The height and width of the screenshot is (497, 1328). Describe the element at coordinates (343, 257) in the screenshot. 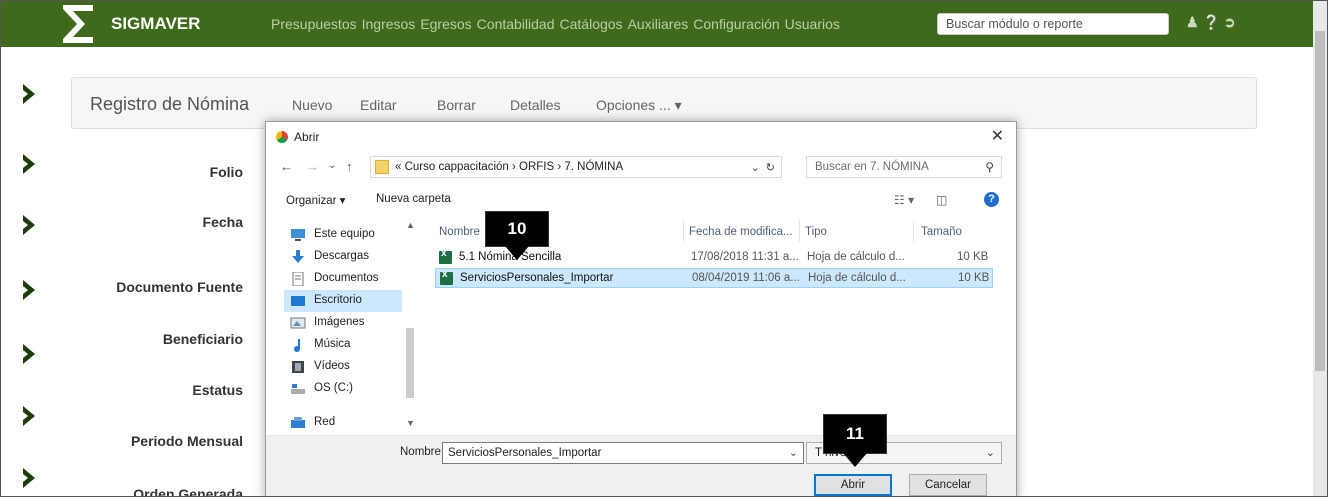

I see `nav-item-descargas: Descargas` at that location.